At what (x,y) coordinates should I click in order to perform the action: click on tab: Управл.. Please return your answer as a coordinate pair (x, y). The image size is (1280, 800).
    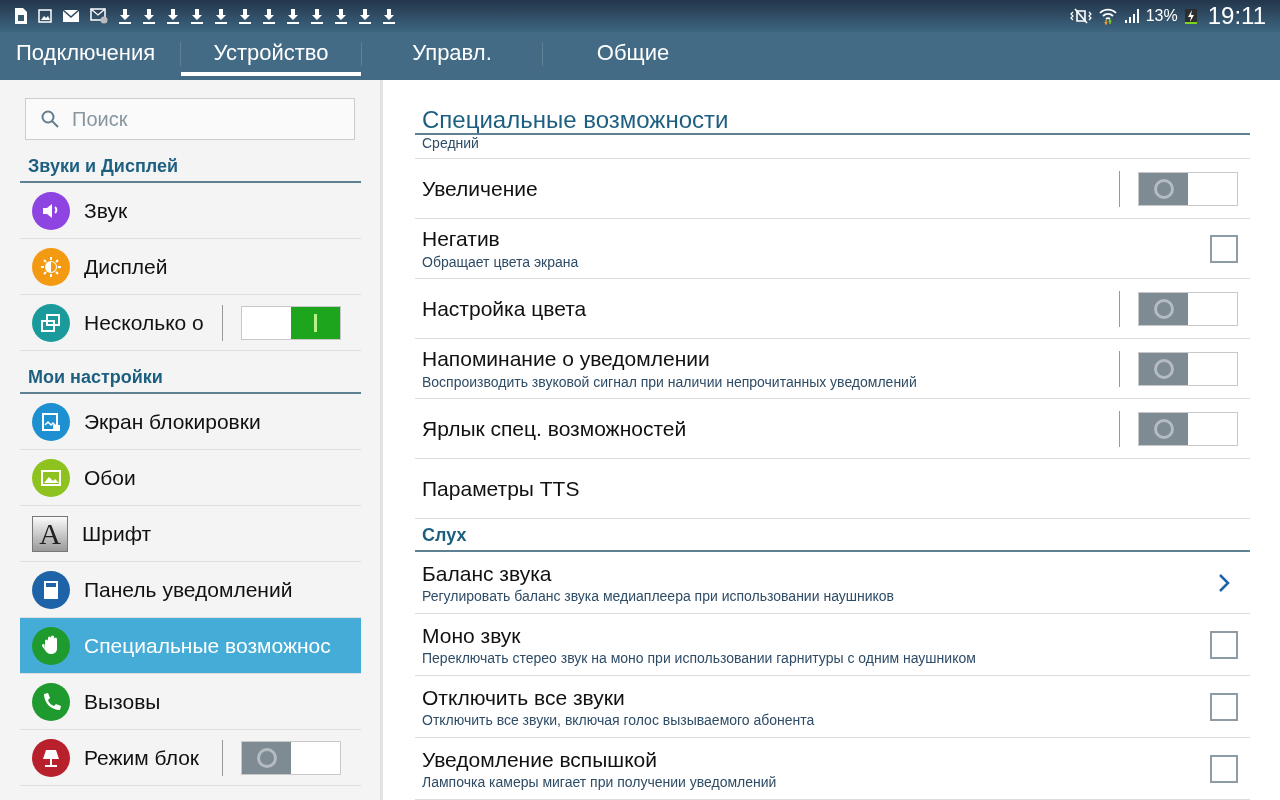
    Looking at the image, I should click on (452, 54).